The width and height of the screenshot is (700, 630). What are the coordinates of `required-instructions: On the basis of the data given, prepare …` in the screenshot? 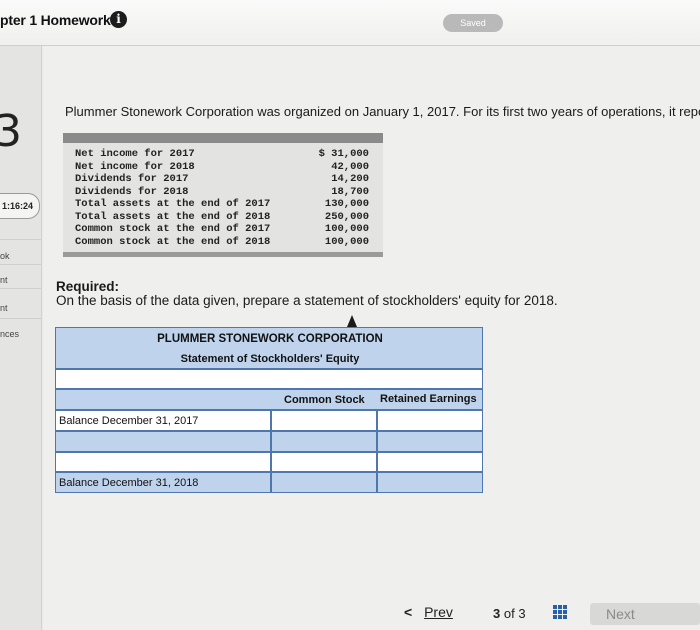 It's located at (307, 300).